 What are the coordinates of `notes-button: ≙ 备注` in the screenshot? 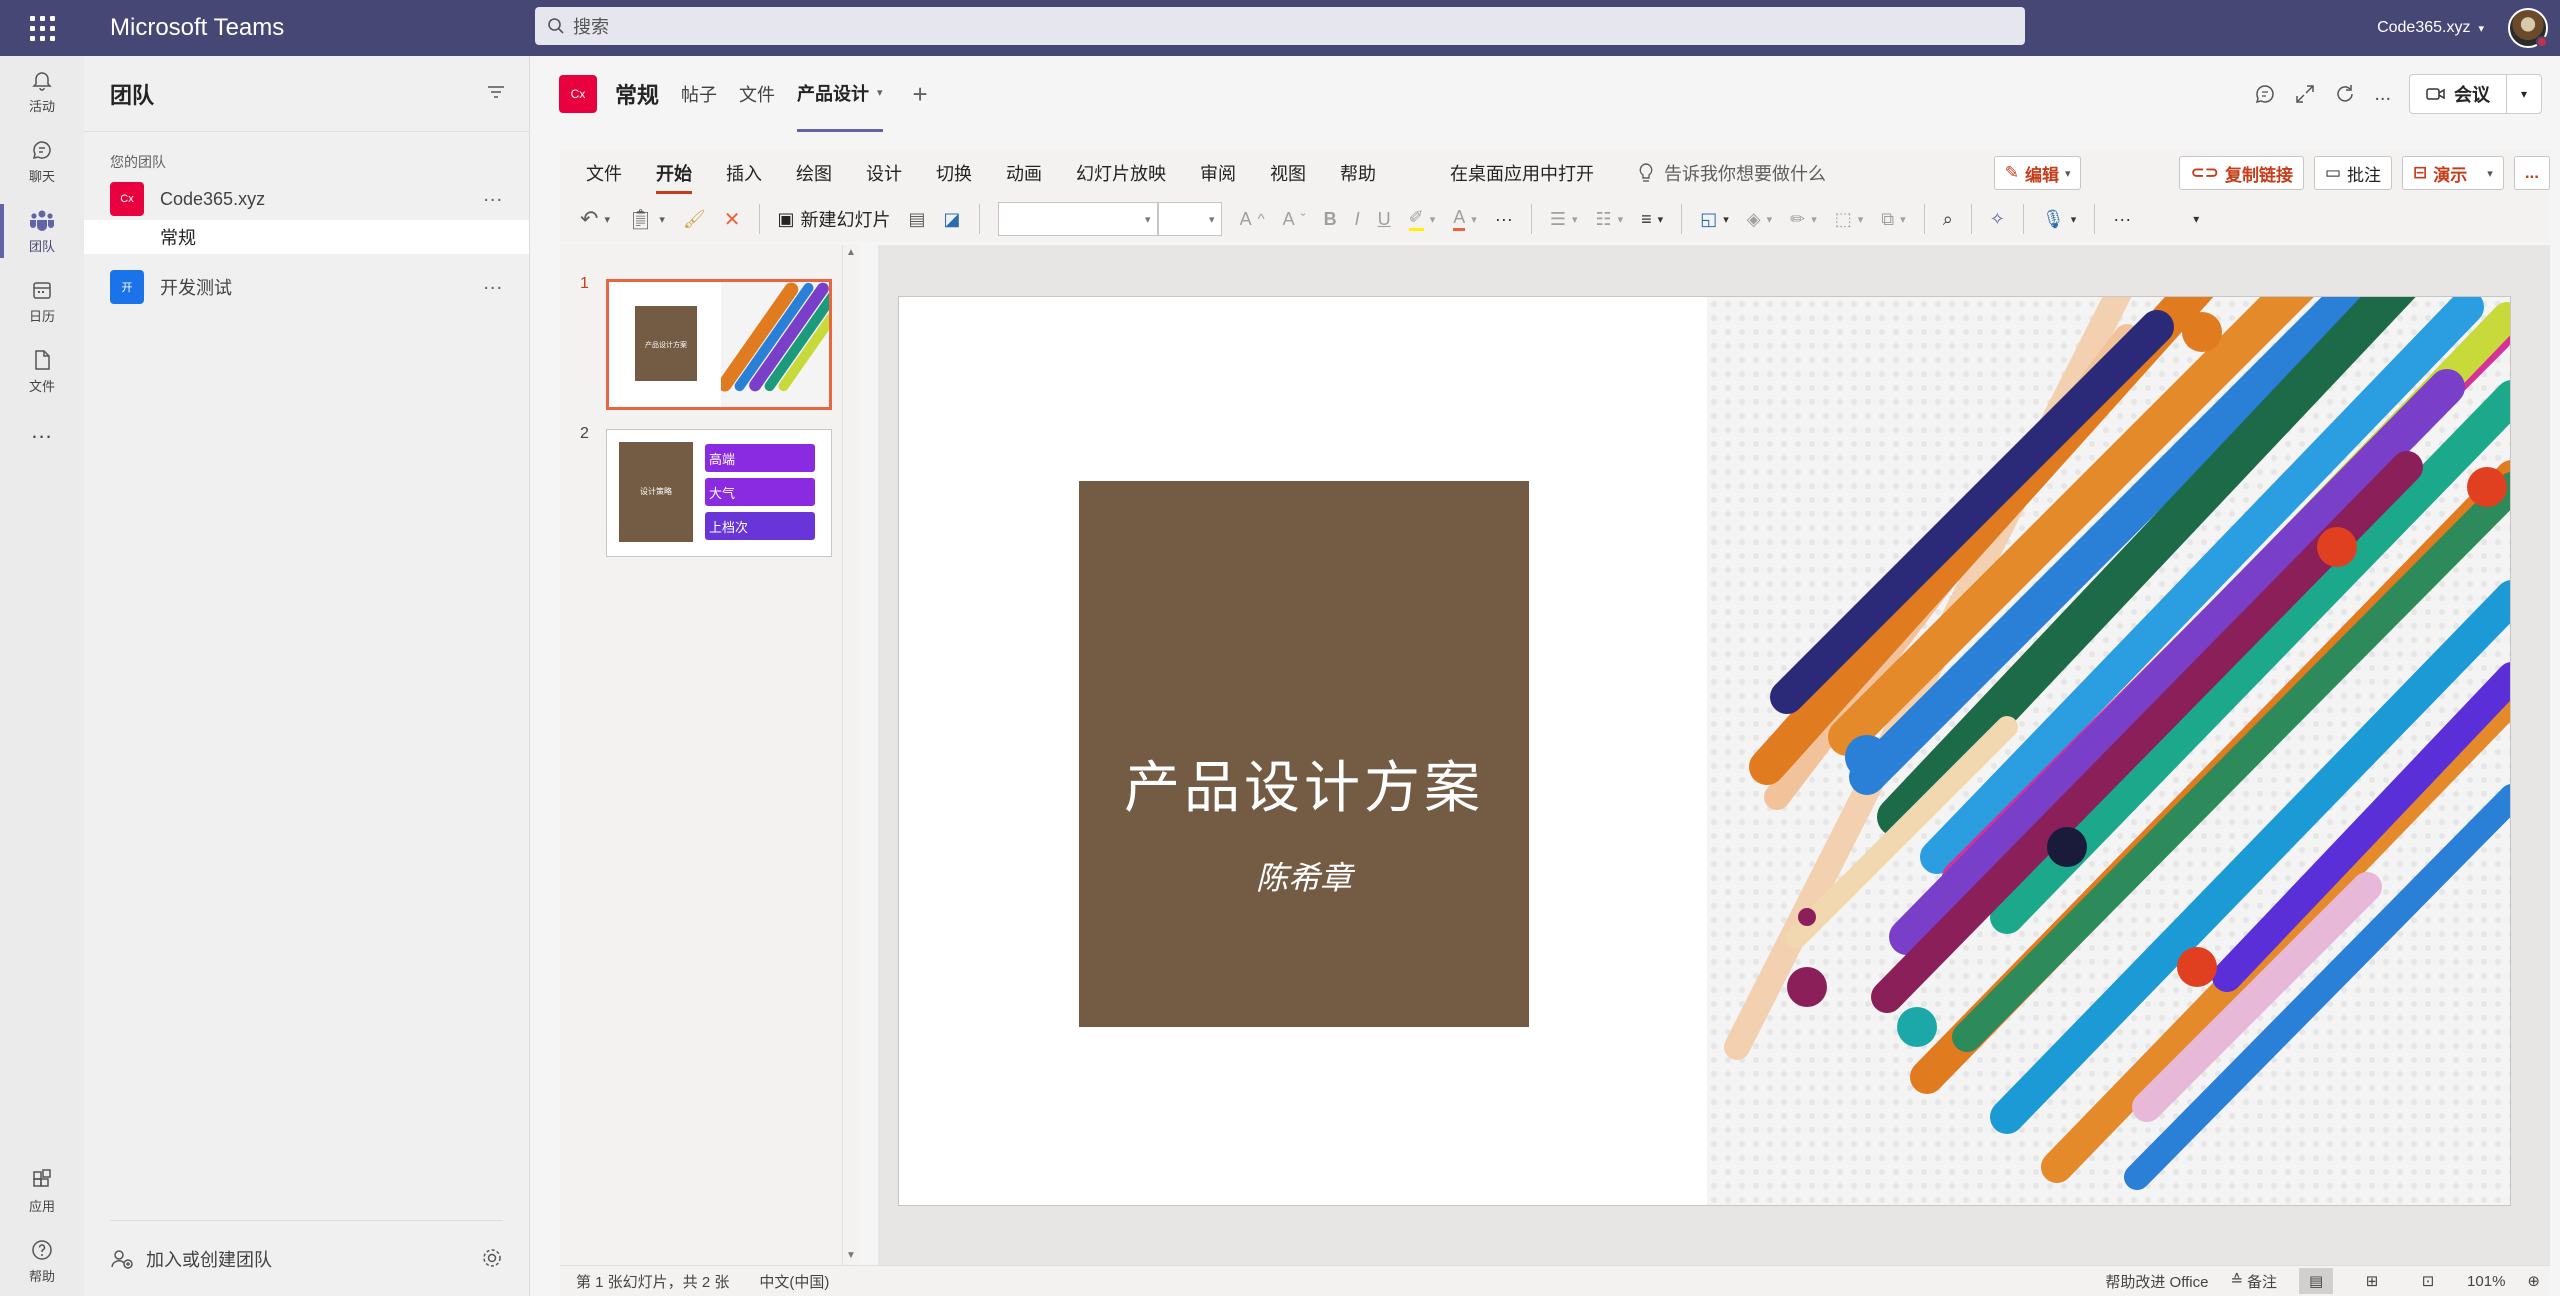 It's located at (2253, 1281).